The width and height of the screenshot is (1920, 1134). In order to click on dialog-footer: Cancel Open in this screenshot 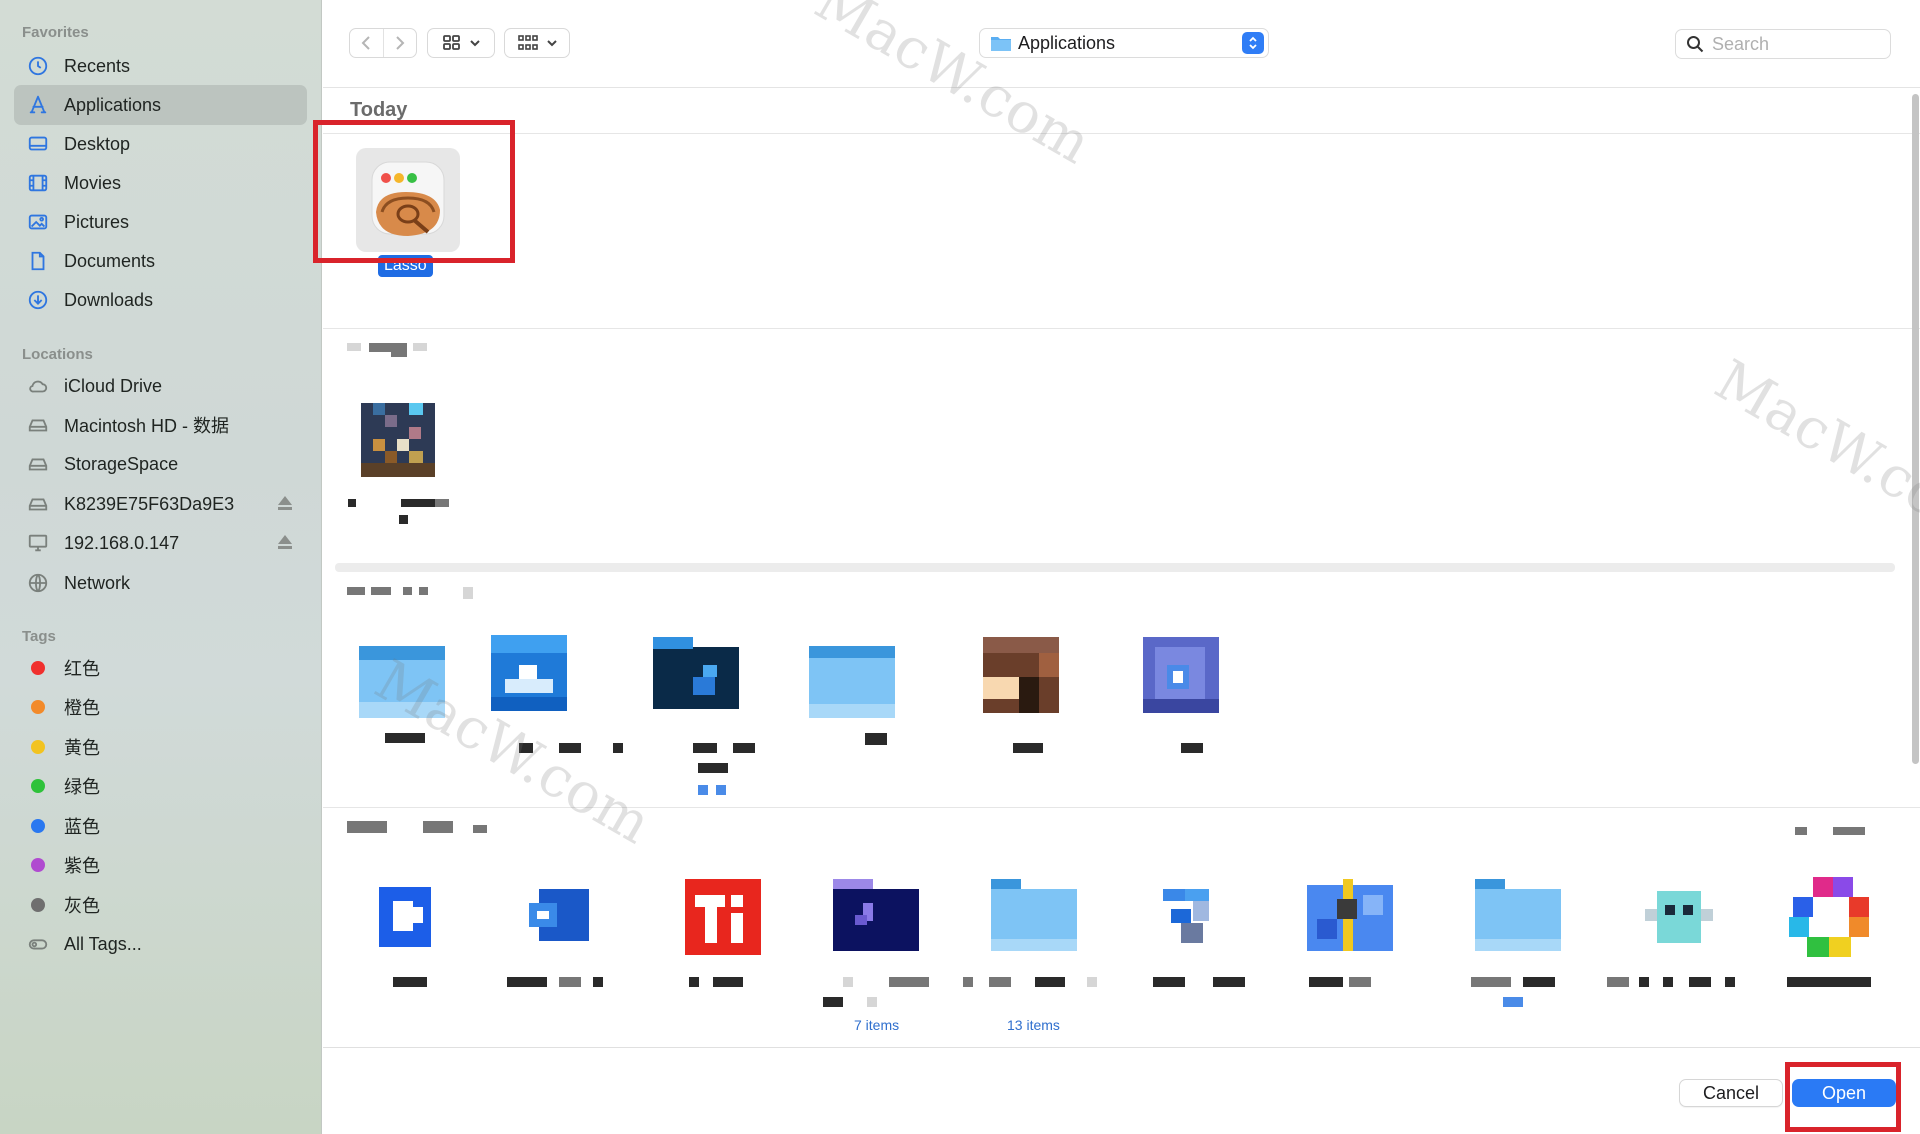, I will do `click(1121, 1090)`.